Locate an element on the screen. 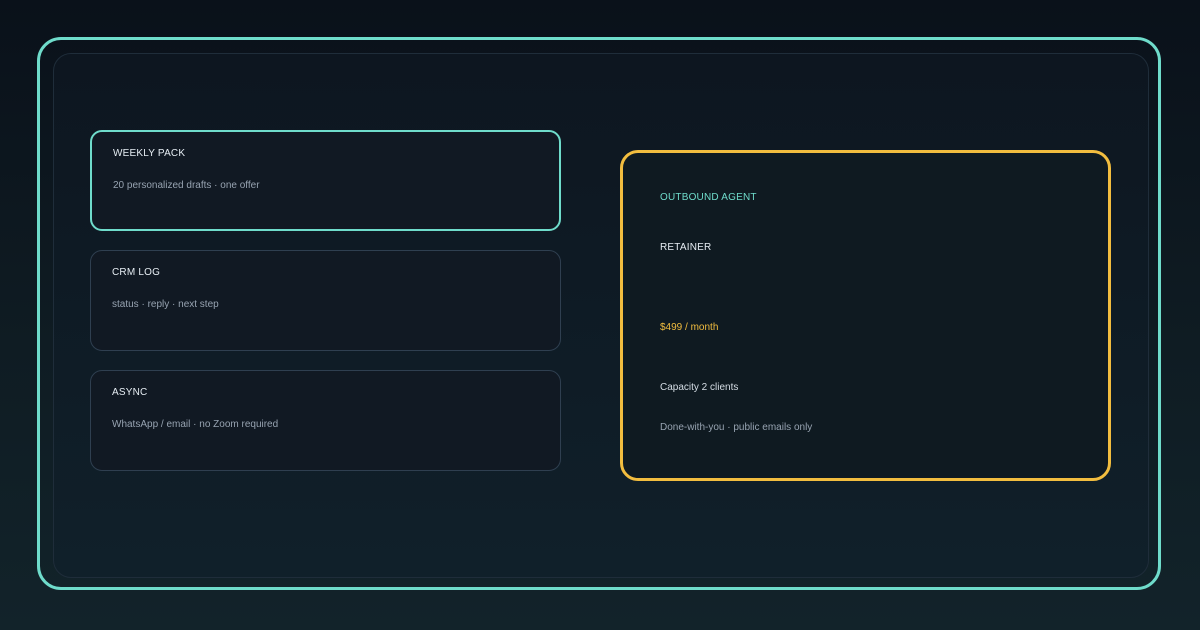  offer-name: RETAINER is located at coordinates (686, 247).